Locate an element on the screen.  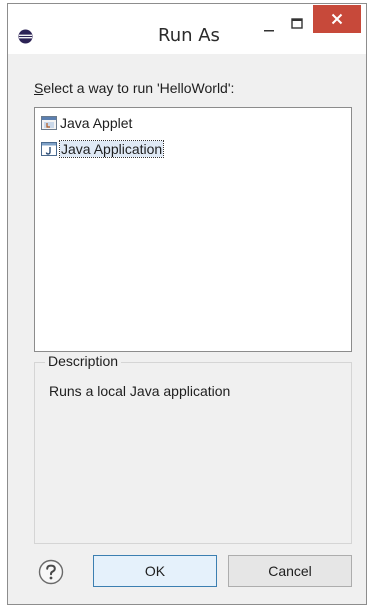
description-legend: Description is located at coordinates (83, 361).